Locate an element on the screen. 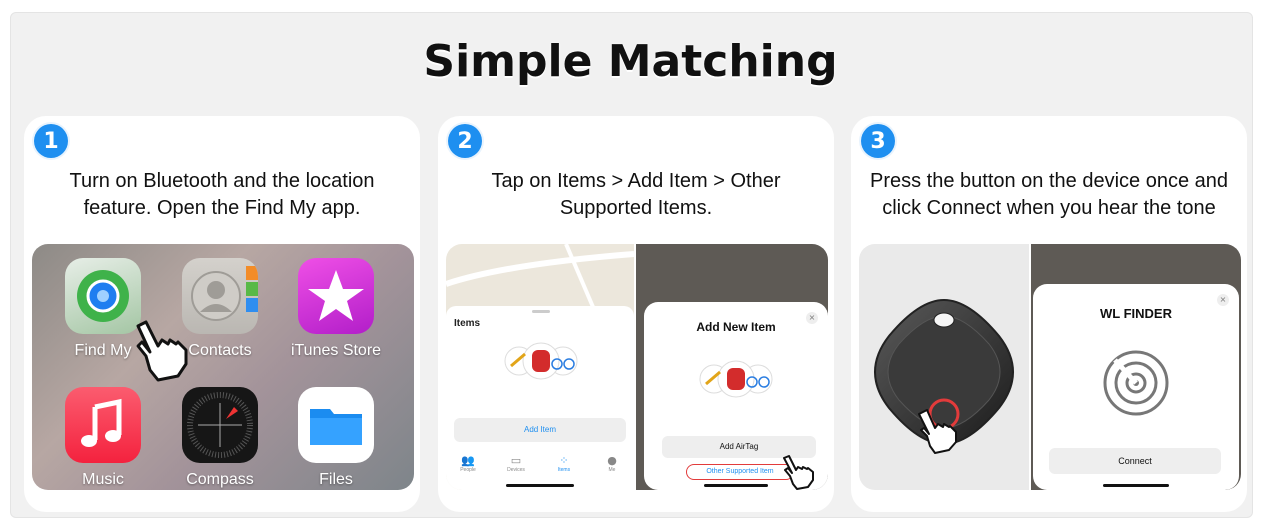  tab-items: ⁘ Items is located at coordinates (564, 463).